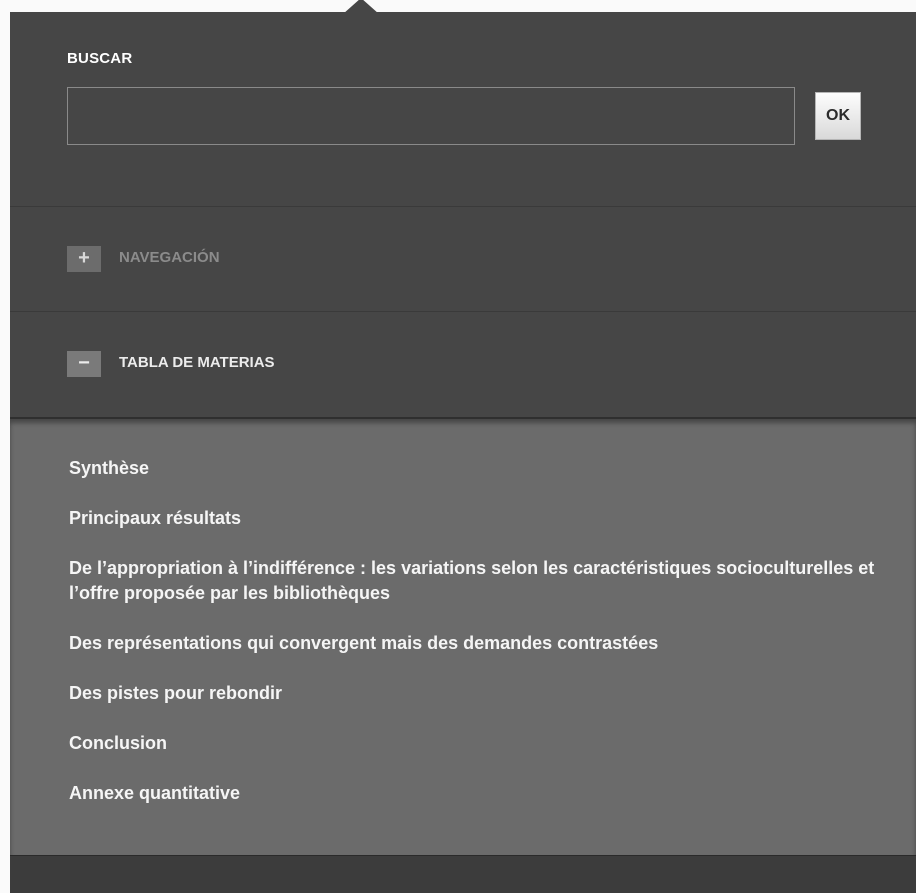 This screenshot has height=893, width=916. Describe the element at coordinates (492, 468) in the screenshot. I see `toc-item-synthese: Synthèse` at that location.